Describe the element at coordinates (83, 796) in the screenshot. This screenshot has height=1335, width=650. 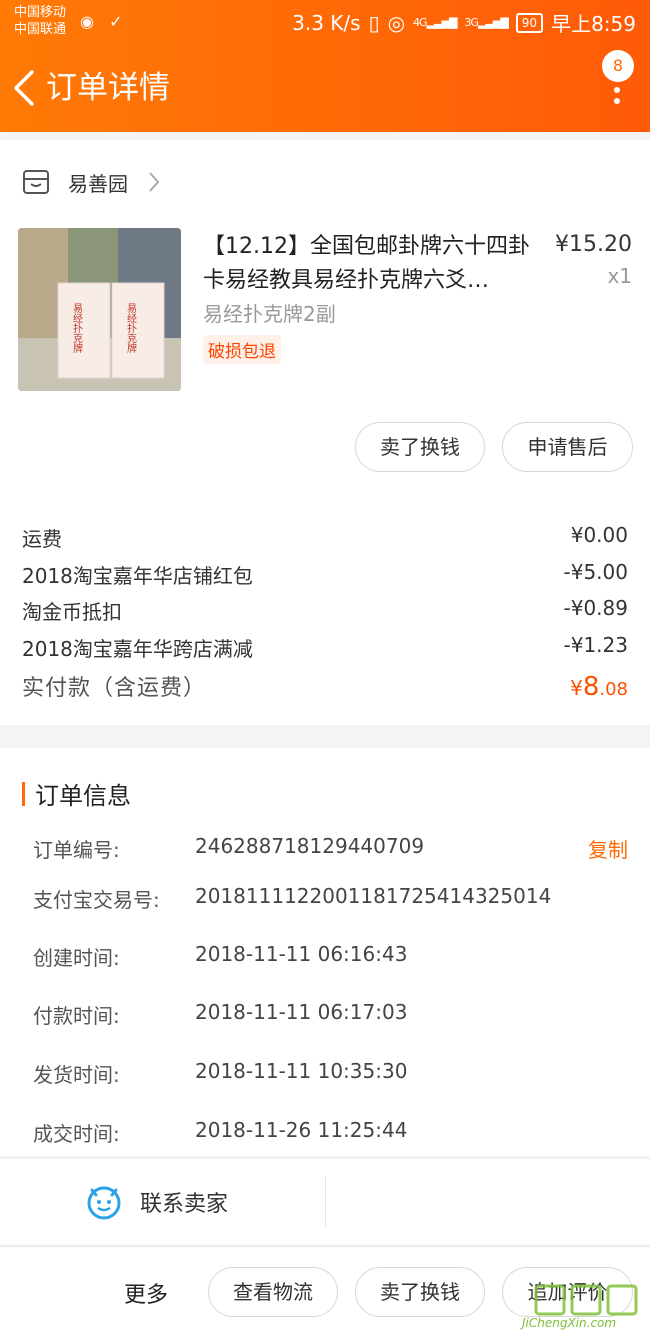
I see `section-title: 订单信息` at that location.